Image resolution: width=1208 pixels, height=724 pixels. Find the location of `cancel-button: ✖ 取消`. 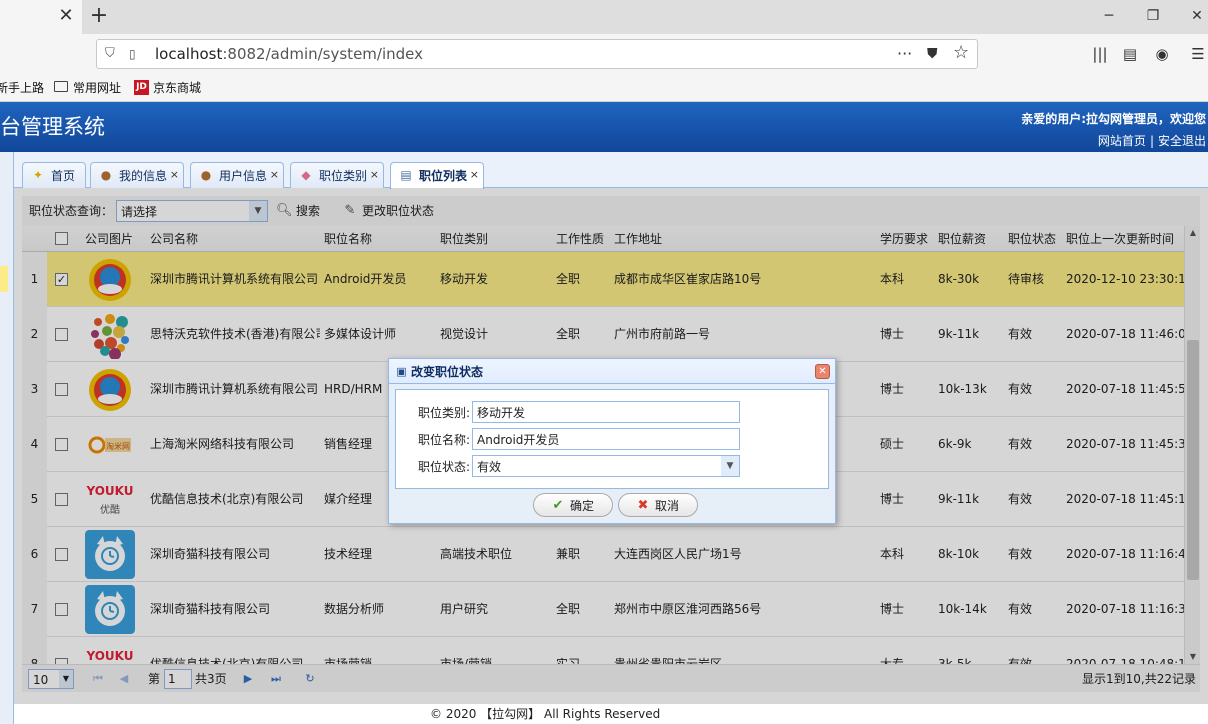

cancel-button: ✖ 取消 is located at coordinates (658, 505).